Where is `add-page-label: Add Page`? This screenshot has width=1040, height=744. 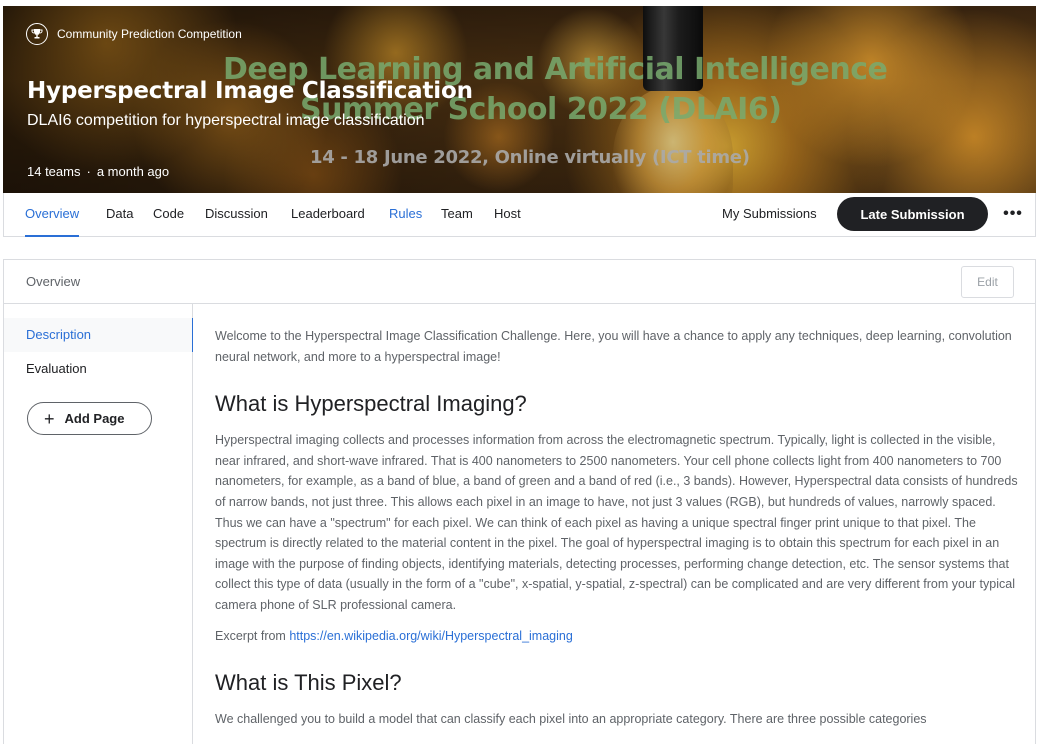
add-page-label: Add Page is located at coordinates (94, 418).